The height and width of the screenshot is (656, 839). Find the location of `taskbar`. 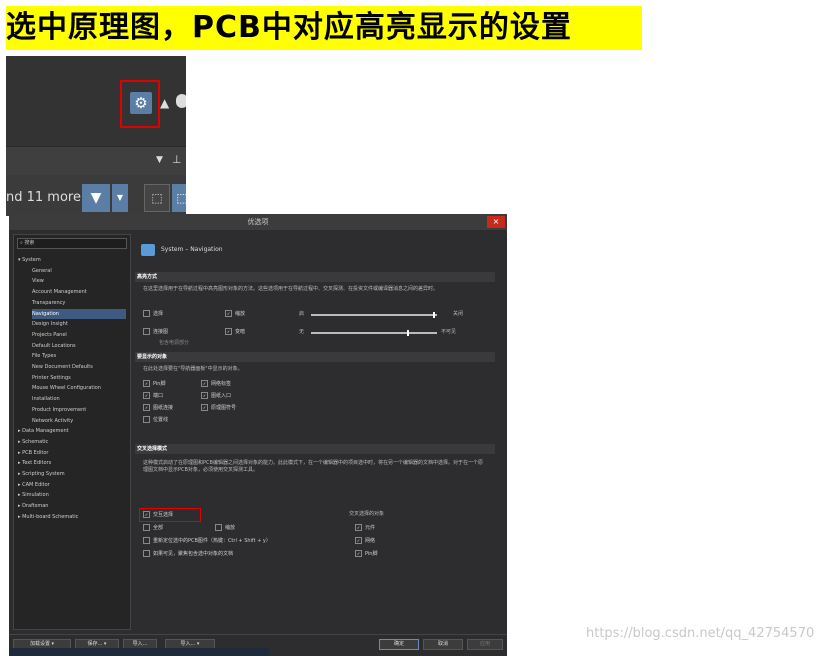

taskbar is located at coordinates (139, 652).